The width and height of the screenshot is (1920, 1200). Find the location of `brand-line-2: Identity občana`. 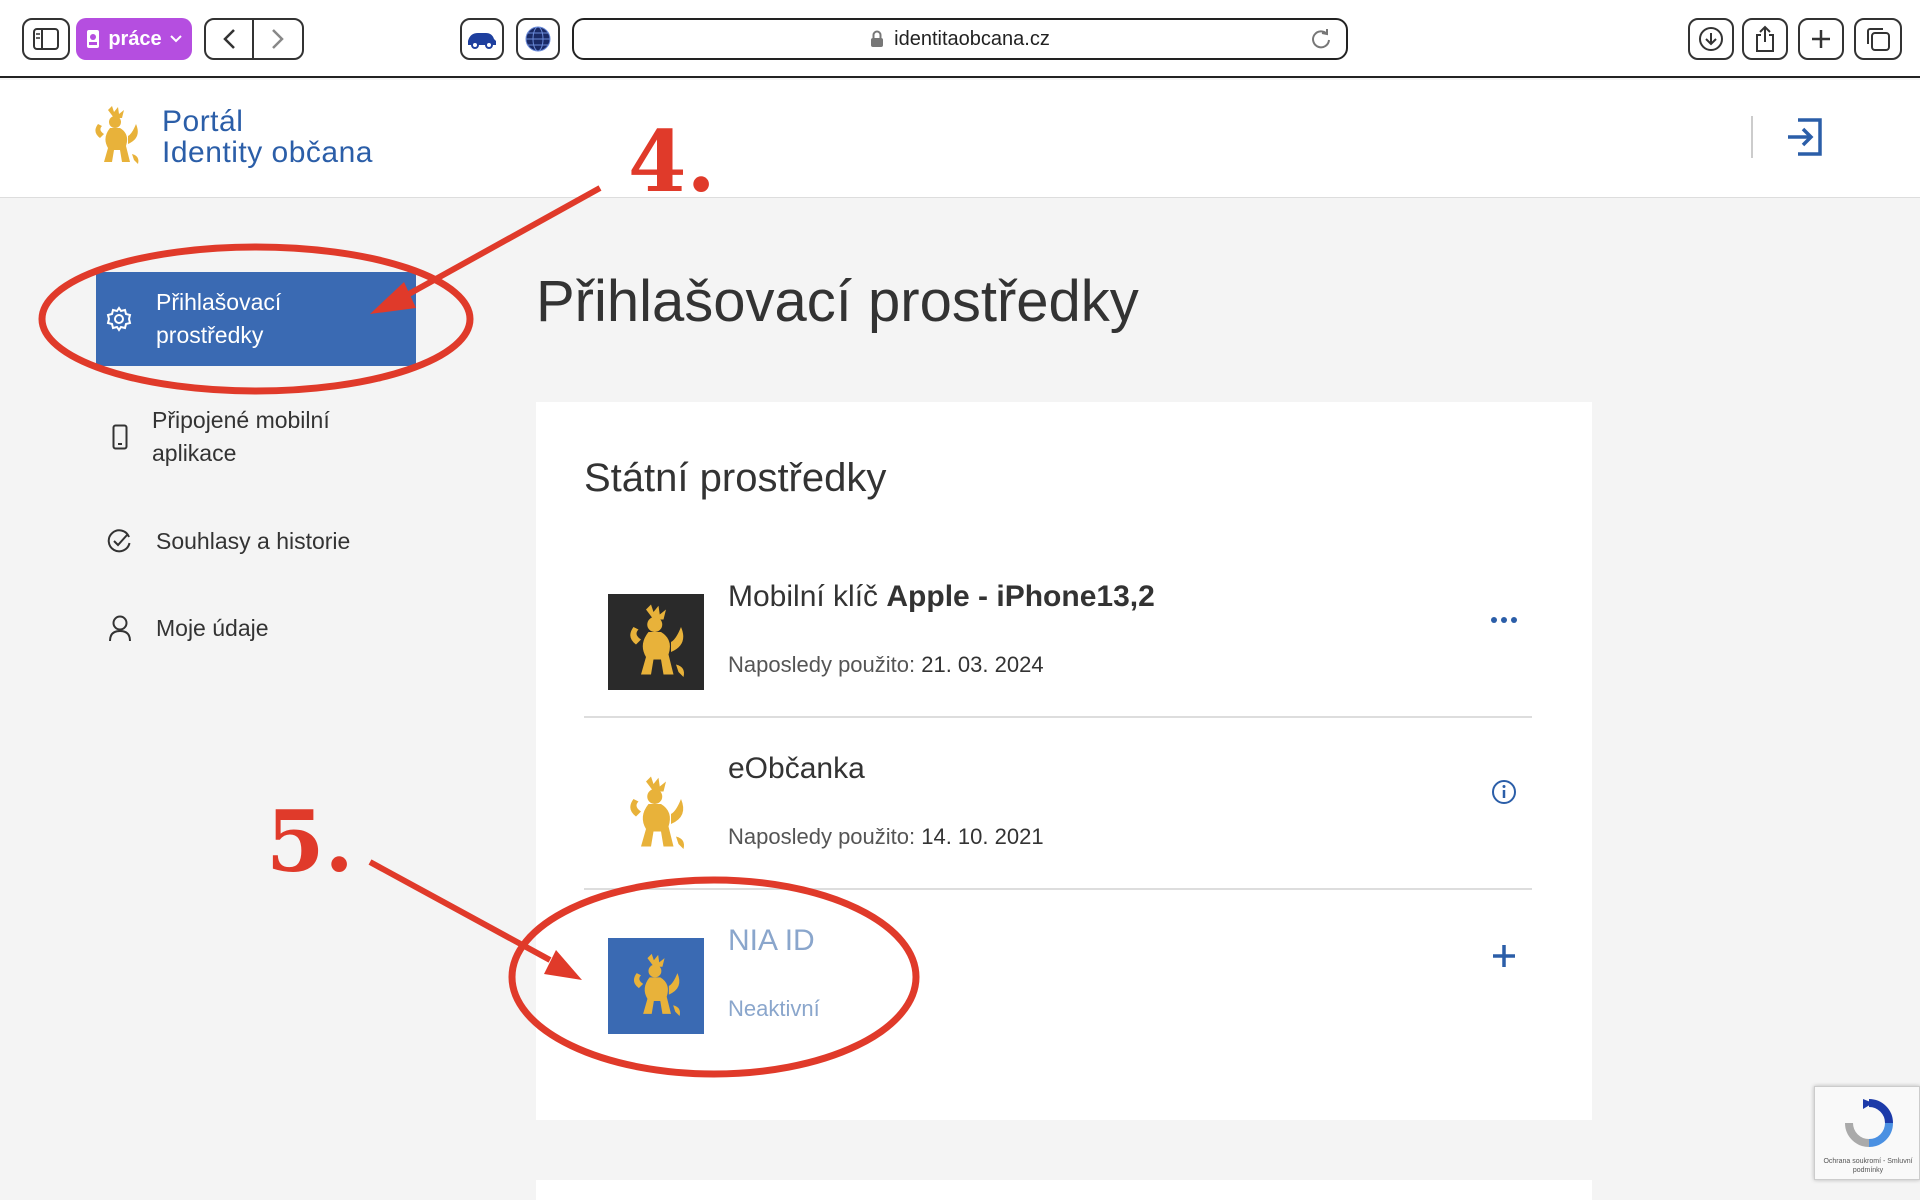

brand-line-2: Identity občana is located at coordinates (267, 152).